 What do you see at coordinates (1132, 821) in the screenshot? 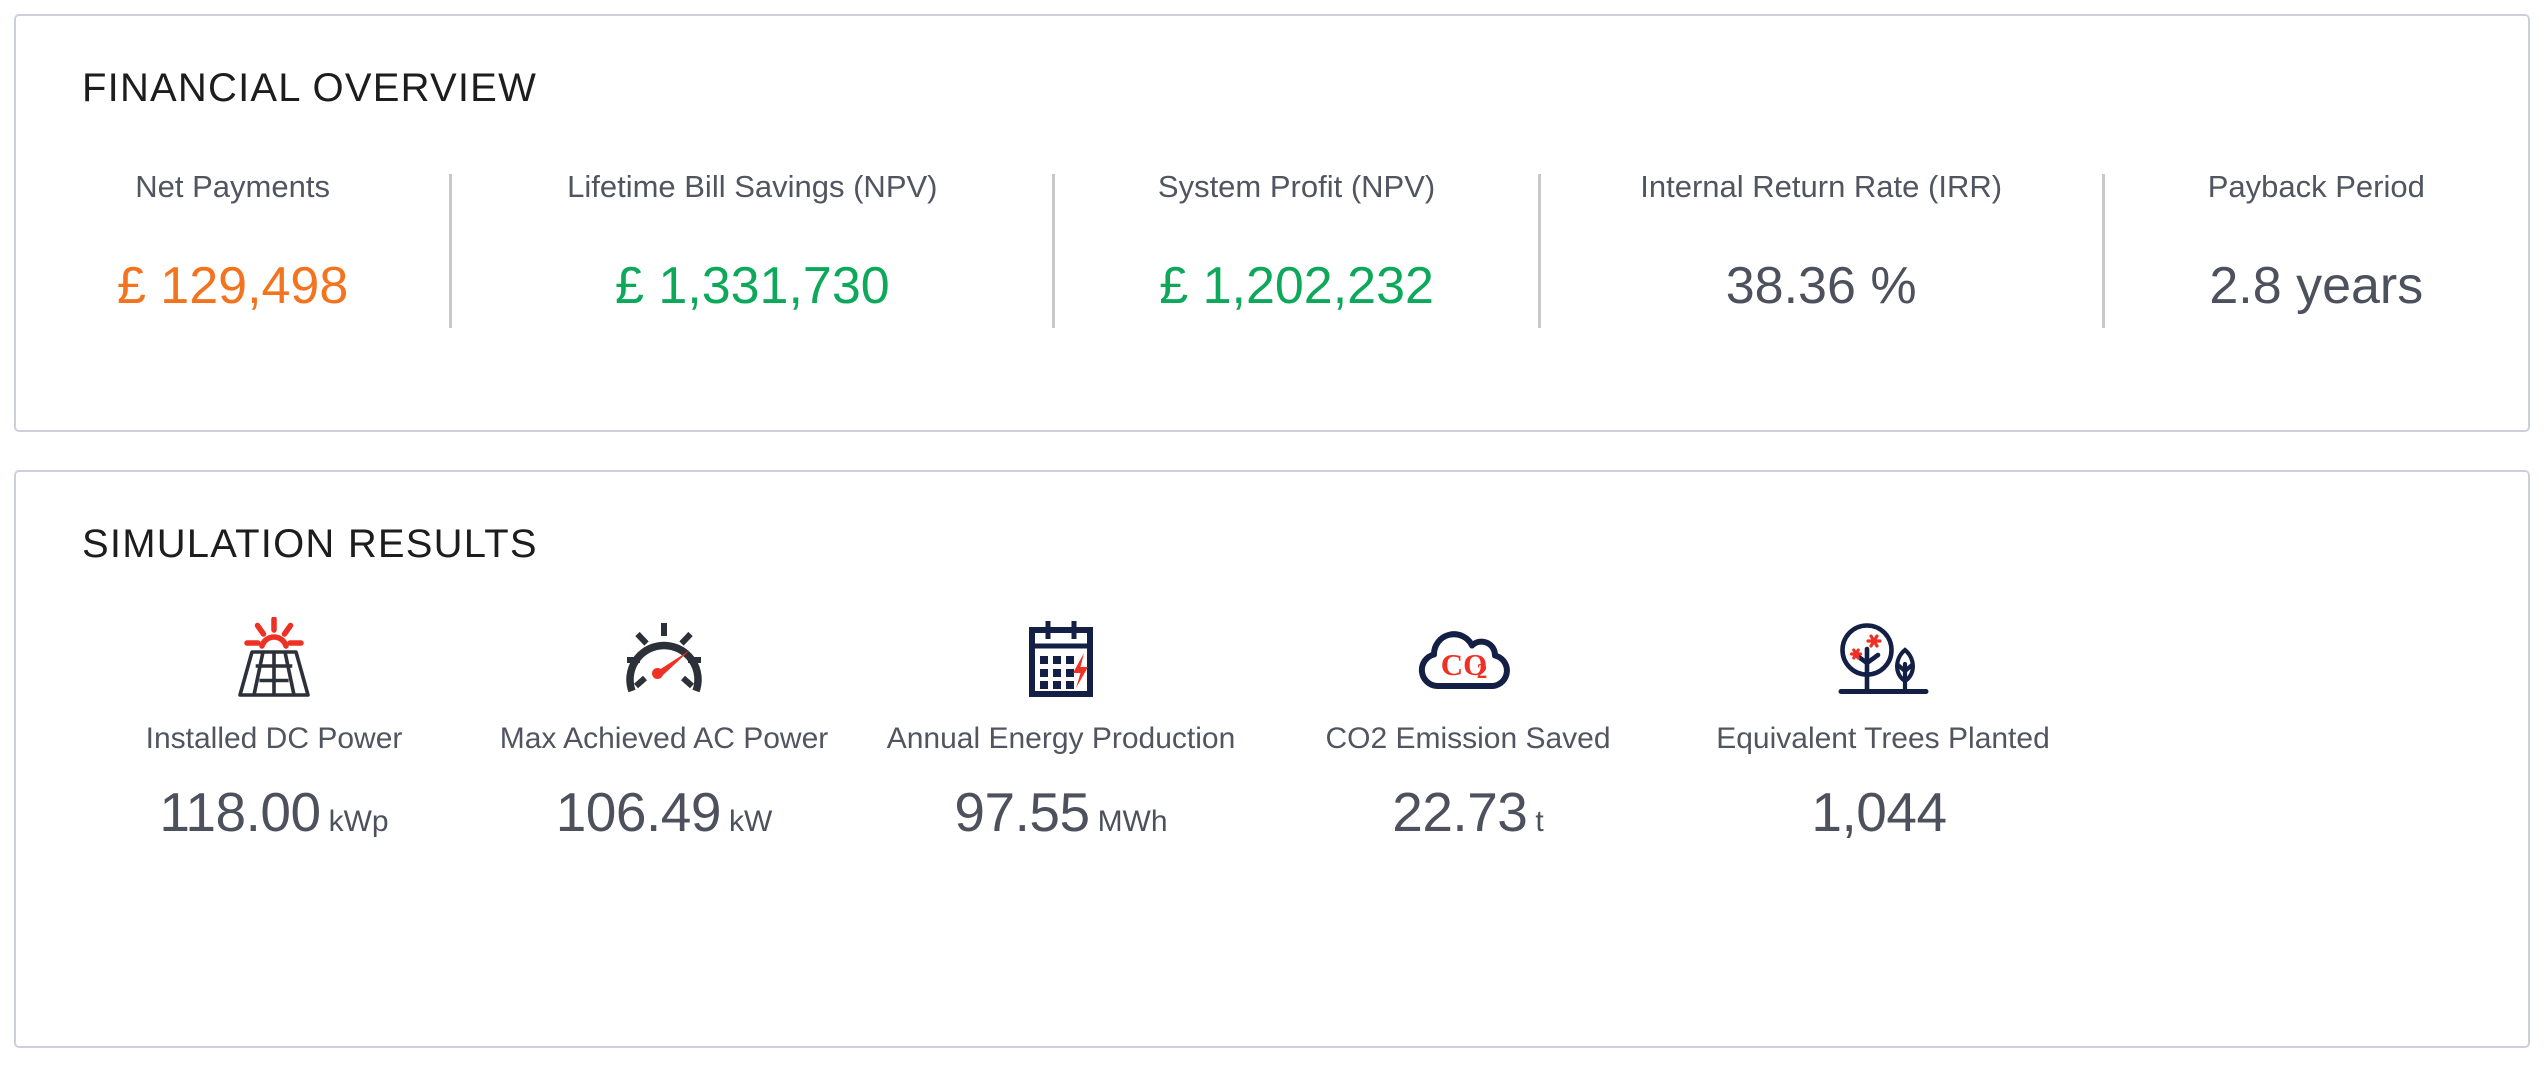
I see `metric-unit: MWh` at bounding box center [1132, 821].